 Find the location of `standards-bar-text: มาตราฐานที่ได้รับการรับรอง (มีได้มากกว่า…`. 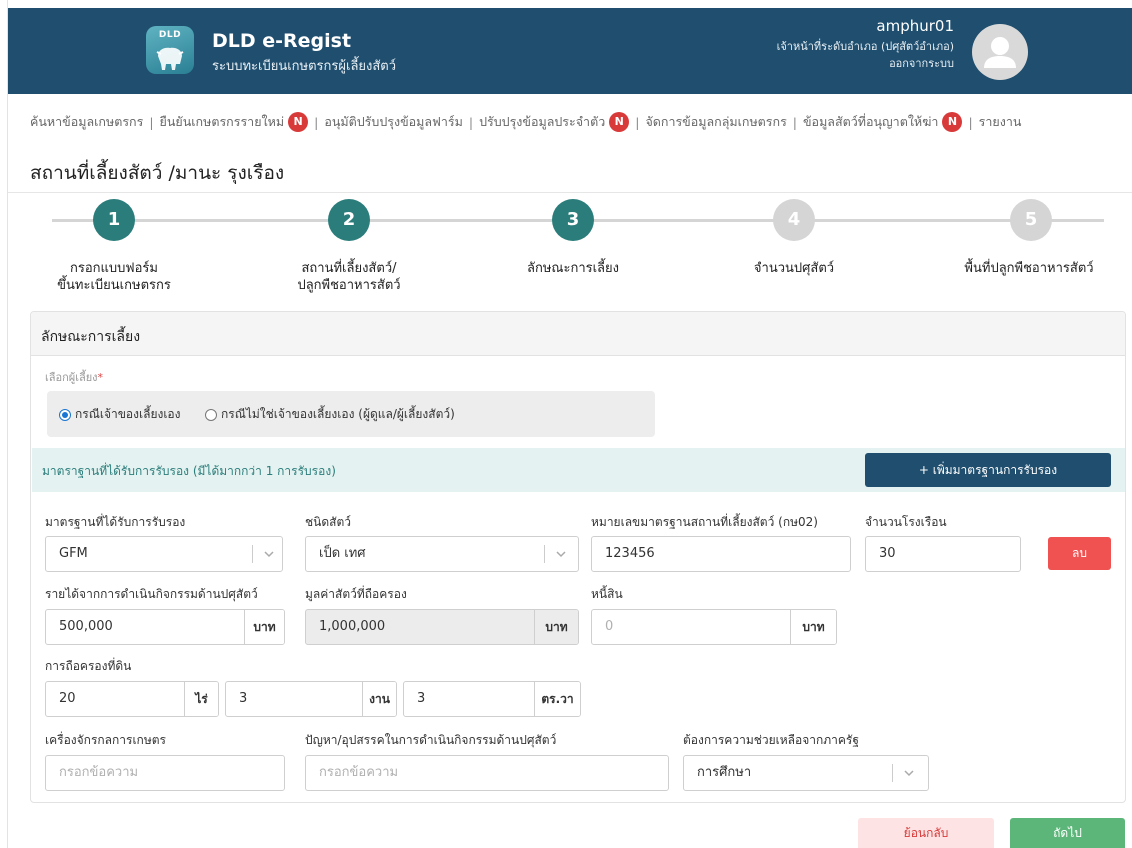

standards-bar-text: มาตราฐานที่ได้รับการรับรอง (มีได้มากกว่า… is located at coordinates (189, 471).